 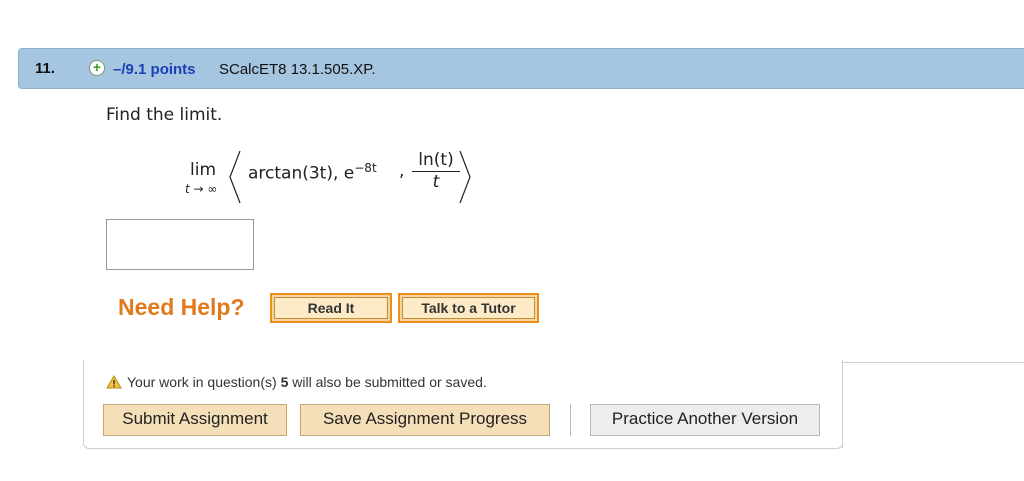 What do you see at coordinates (521, 68) in the screenshot?
I see `question-header-bar: 11. + –/9.1 points SCalcET8 13.1.505.XP.` at bounding box center [521, 68].